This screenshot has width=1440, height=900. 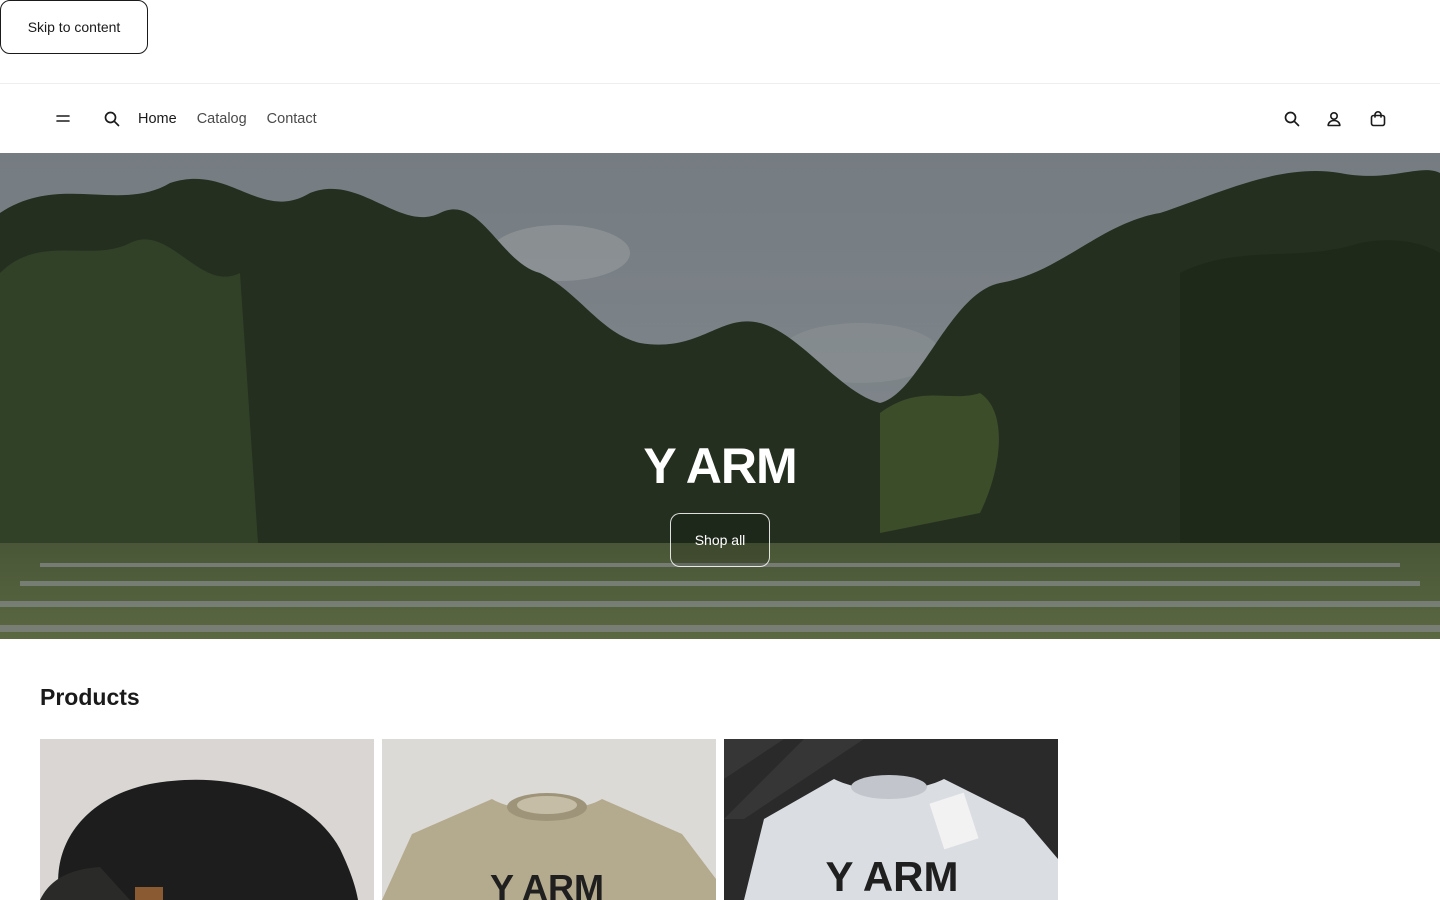 What do you see at coordinates (720, 42) in the screenshot?
I see `skip-bar: Skip to content` at bounding box center [720, 42].